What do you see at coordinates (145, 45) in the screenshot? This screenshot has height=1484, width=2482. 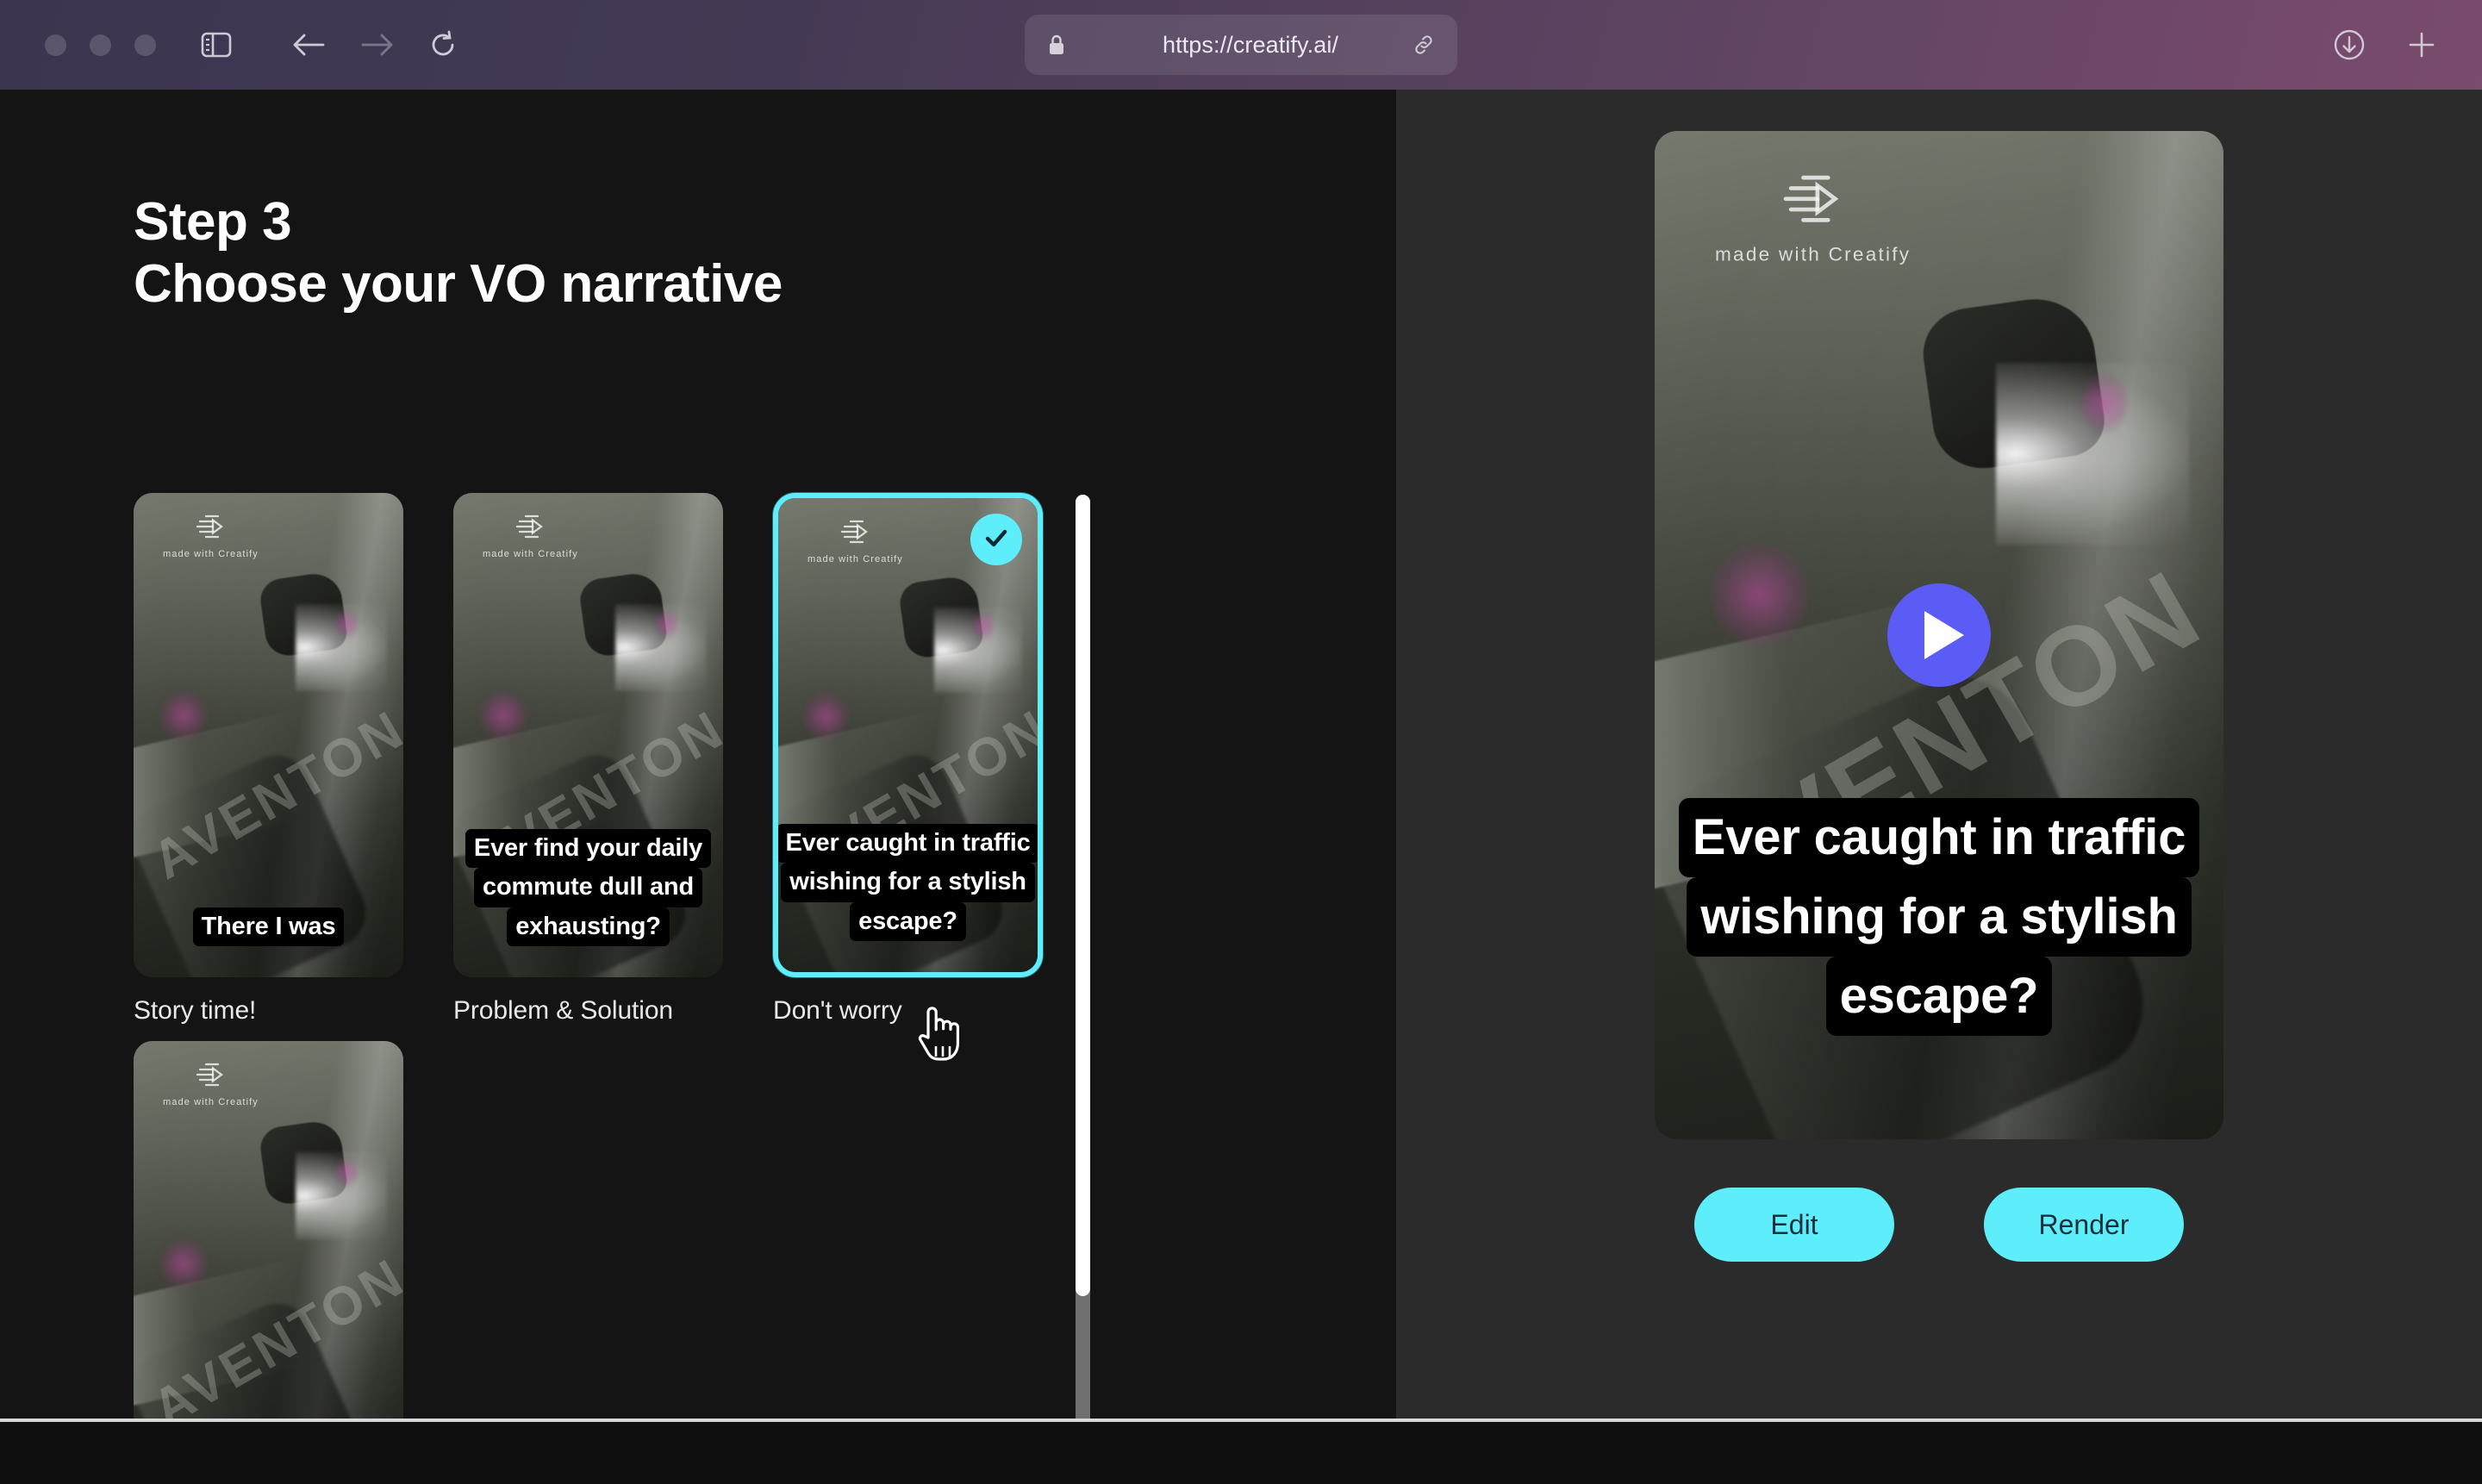 I see `maximize-window-button` at bounding box center [145, 45].